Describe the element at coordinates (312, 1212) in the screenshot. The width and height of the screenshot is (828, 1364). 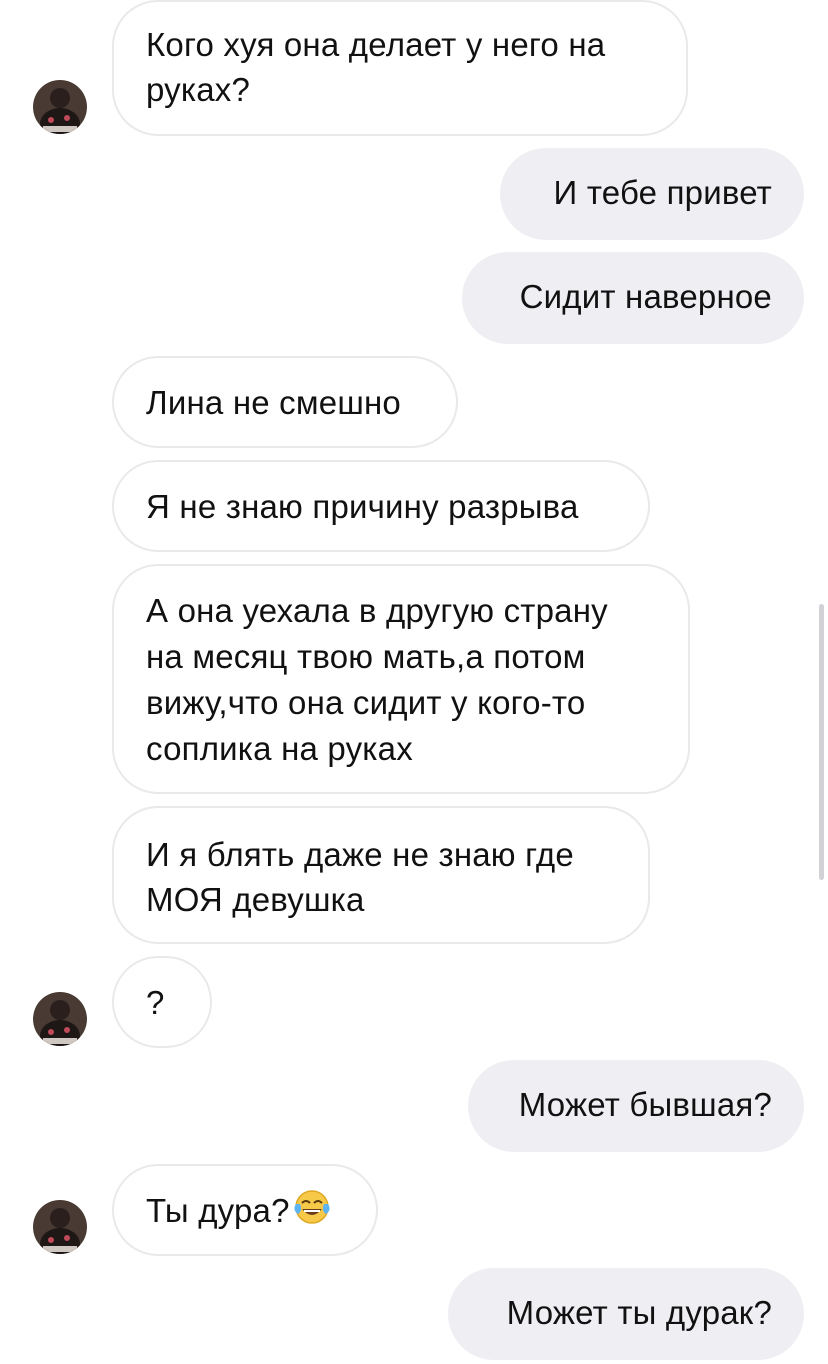
I see `tears-of-joy-emoji` at that location.